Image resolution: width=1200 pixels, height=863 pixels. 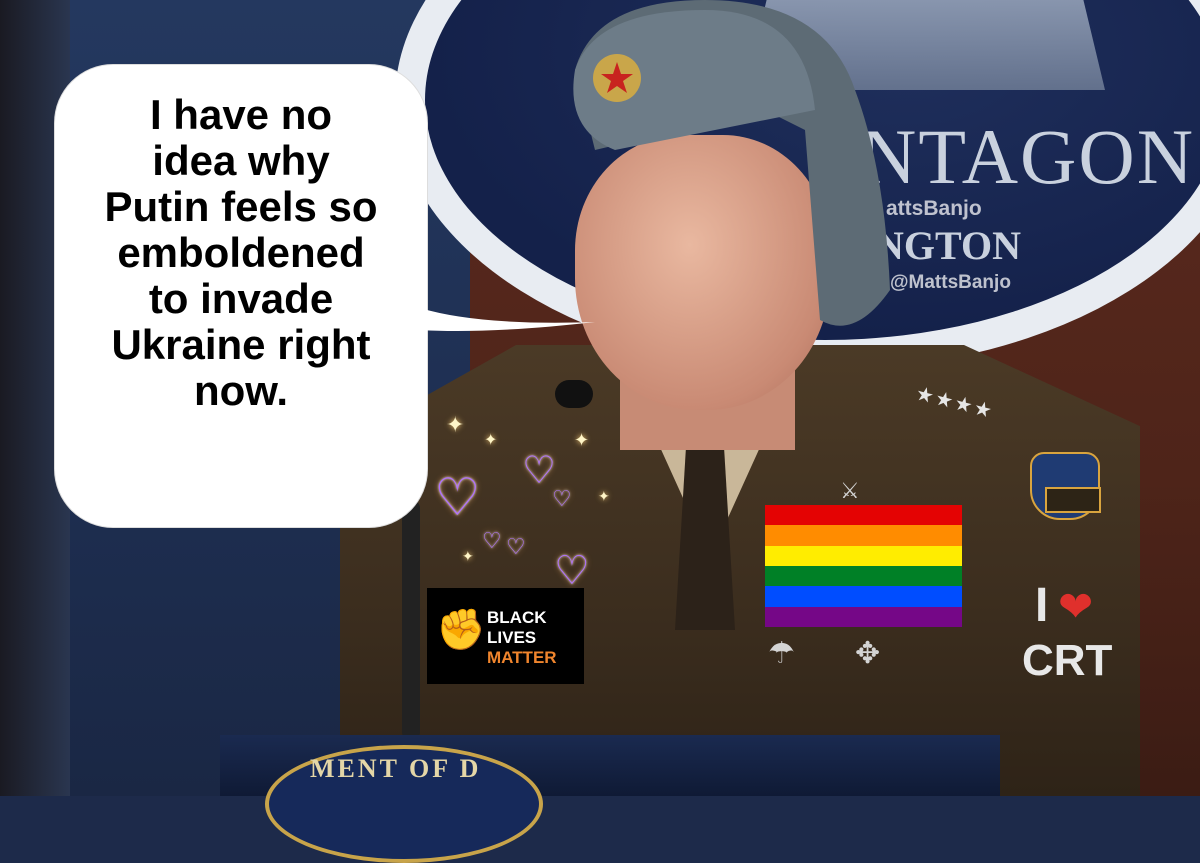 What do you see at coordinates (507, 319) in the screenshot?
I see `speech-bubble-tail` at bounding box center [507, 319].